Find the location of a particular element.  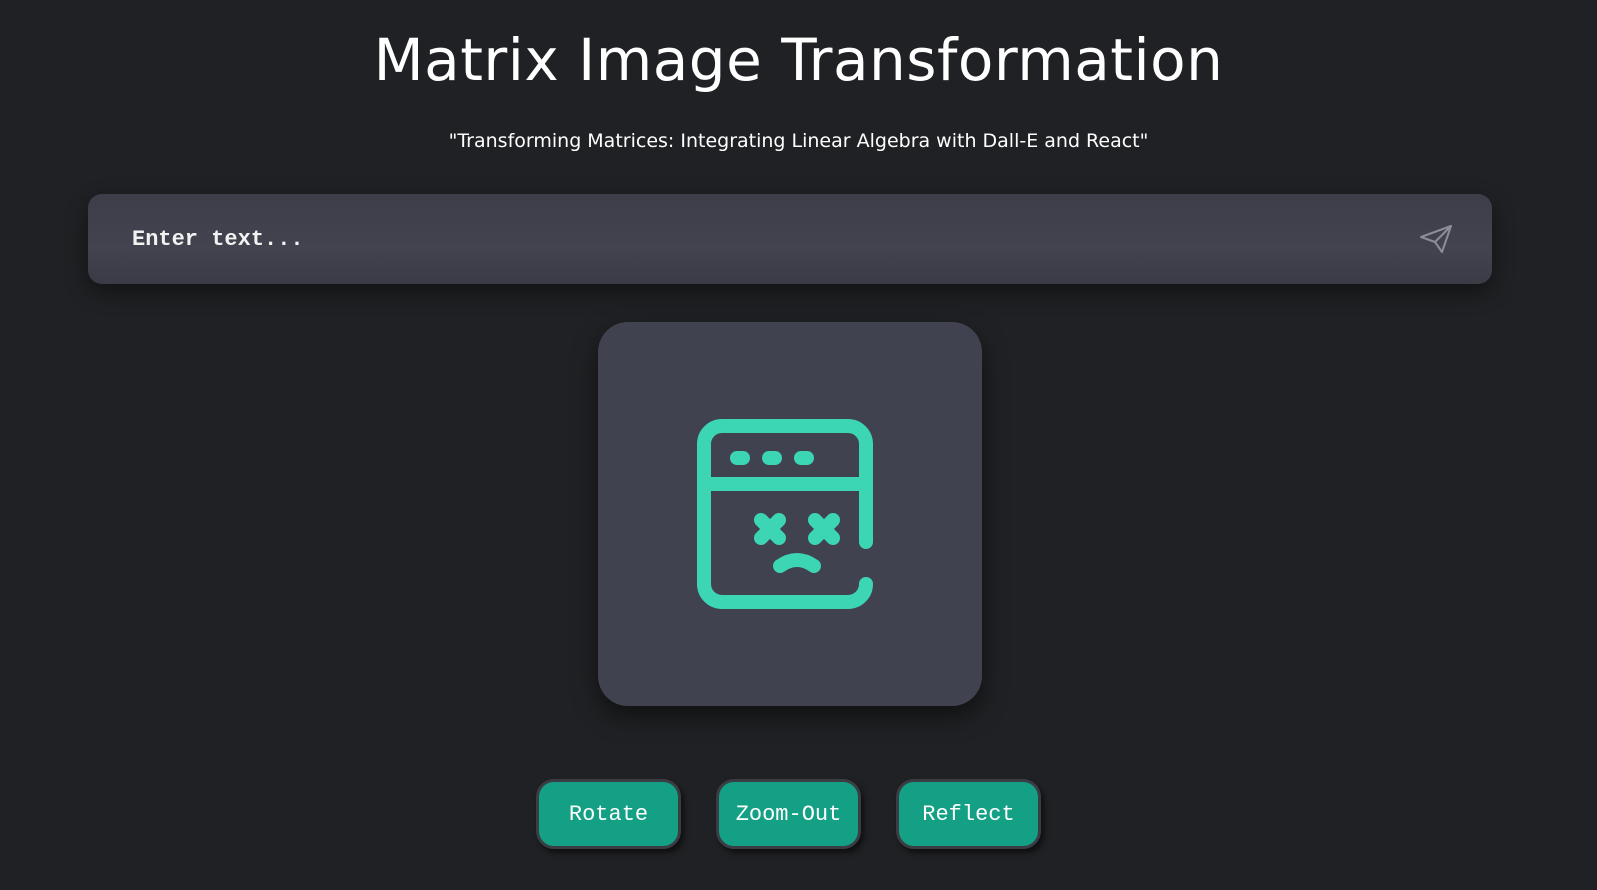

prompt-input is located at coordinates (732, 239).